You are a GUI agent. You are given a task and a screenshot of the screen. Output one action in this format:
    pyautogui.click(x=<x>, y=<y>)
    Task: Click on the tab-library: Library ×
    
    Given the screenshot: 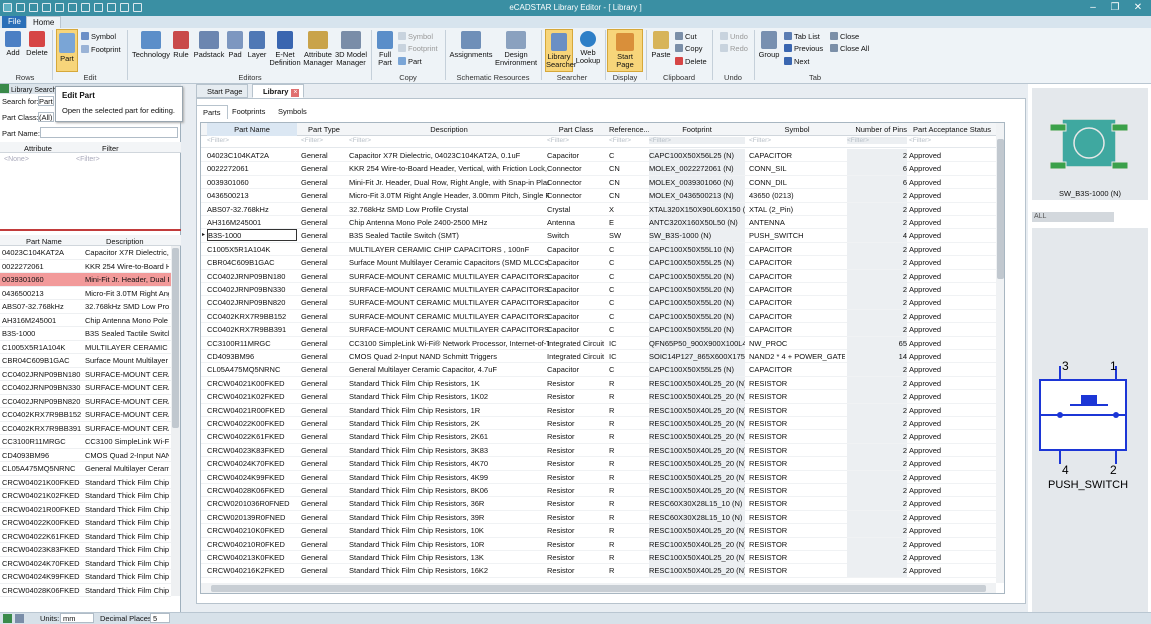 What is the action you would take?
    pyautogui.click(x=278, y=91)
    